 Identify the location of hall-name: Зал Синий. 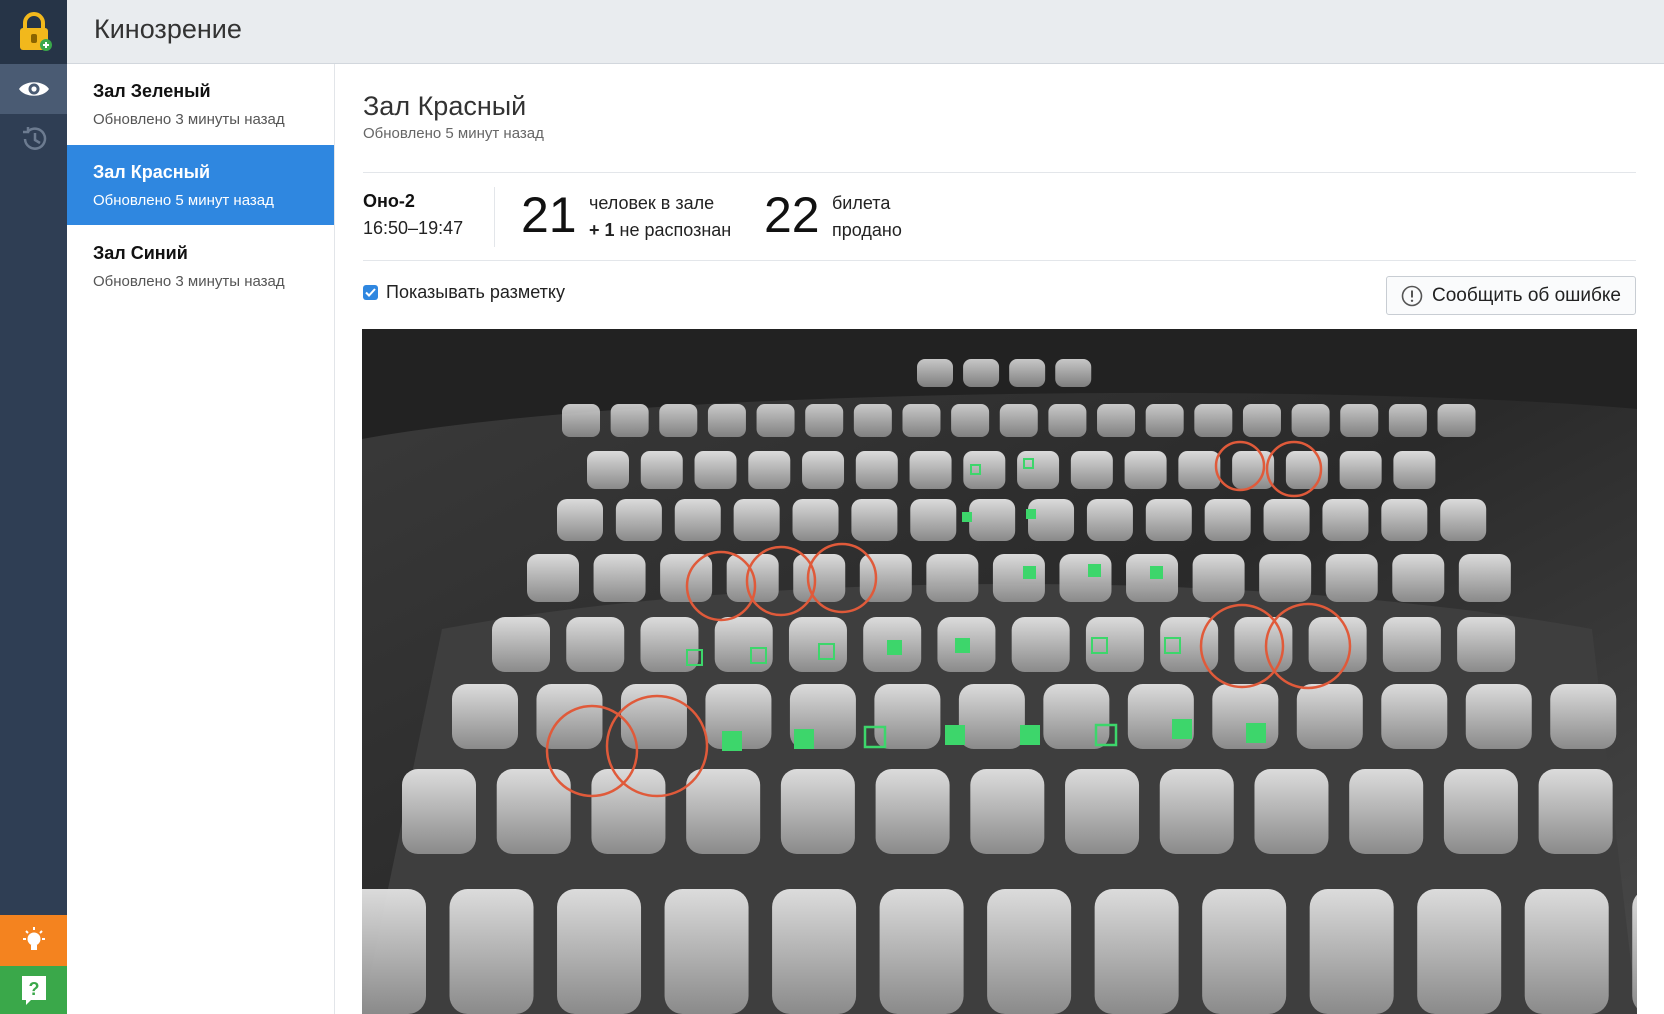
(140, 253).